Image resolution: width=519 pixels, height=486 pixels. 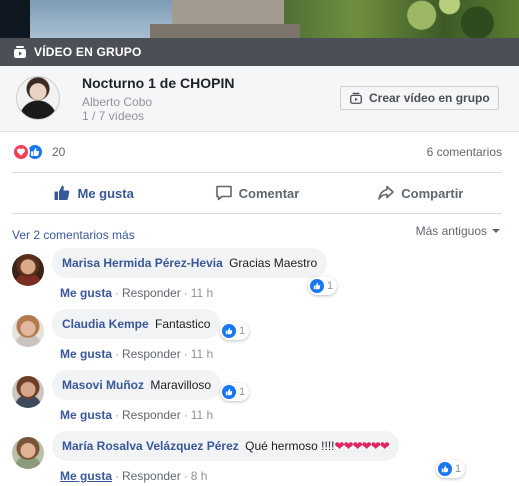 I want to click on comment-text: Fantastico, so click(x=183, y=324).